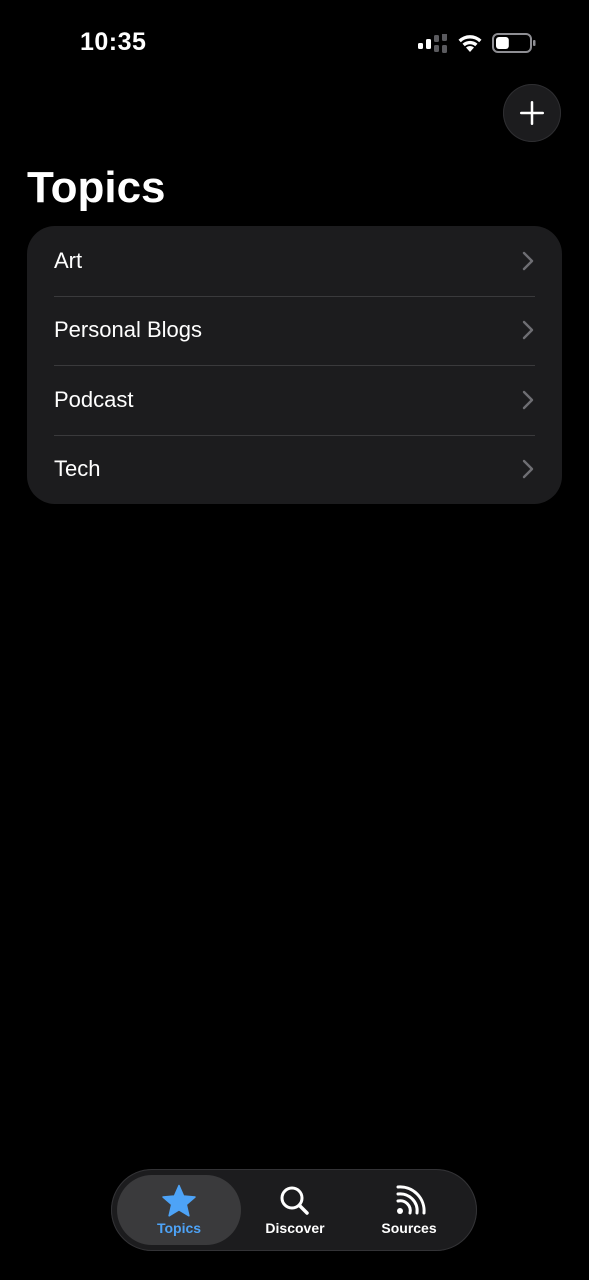 This screenshot has width=589, height=1280. What do you see at coordinates (94, 399) in the screenshot?
I see `topic-label: Podcast` at bounding box center [94, 399].